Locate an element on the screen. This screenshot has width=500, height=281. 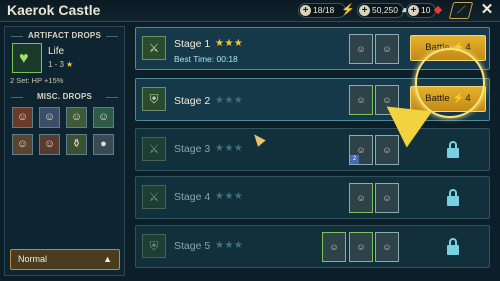
energy-value: 18/18 is located at coordinates (324, 10).